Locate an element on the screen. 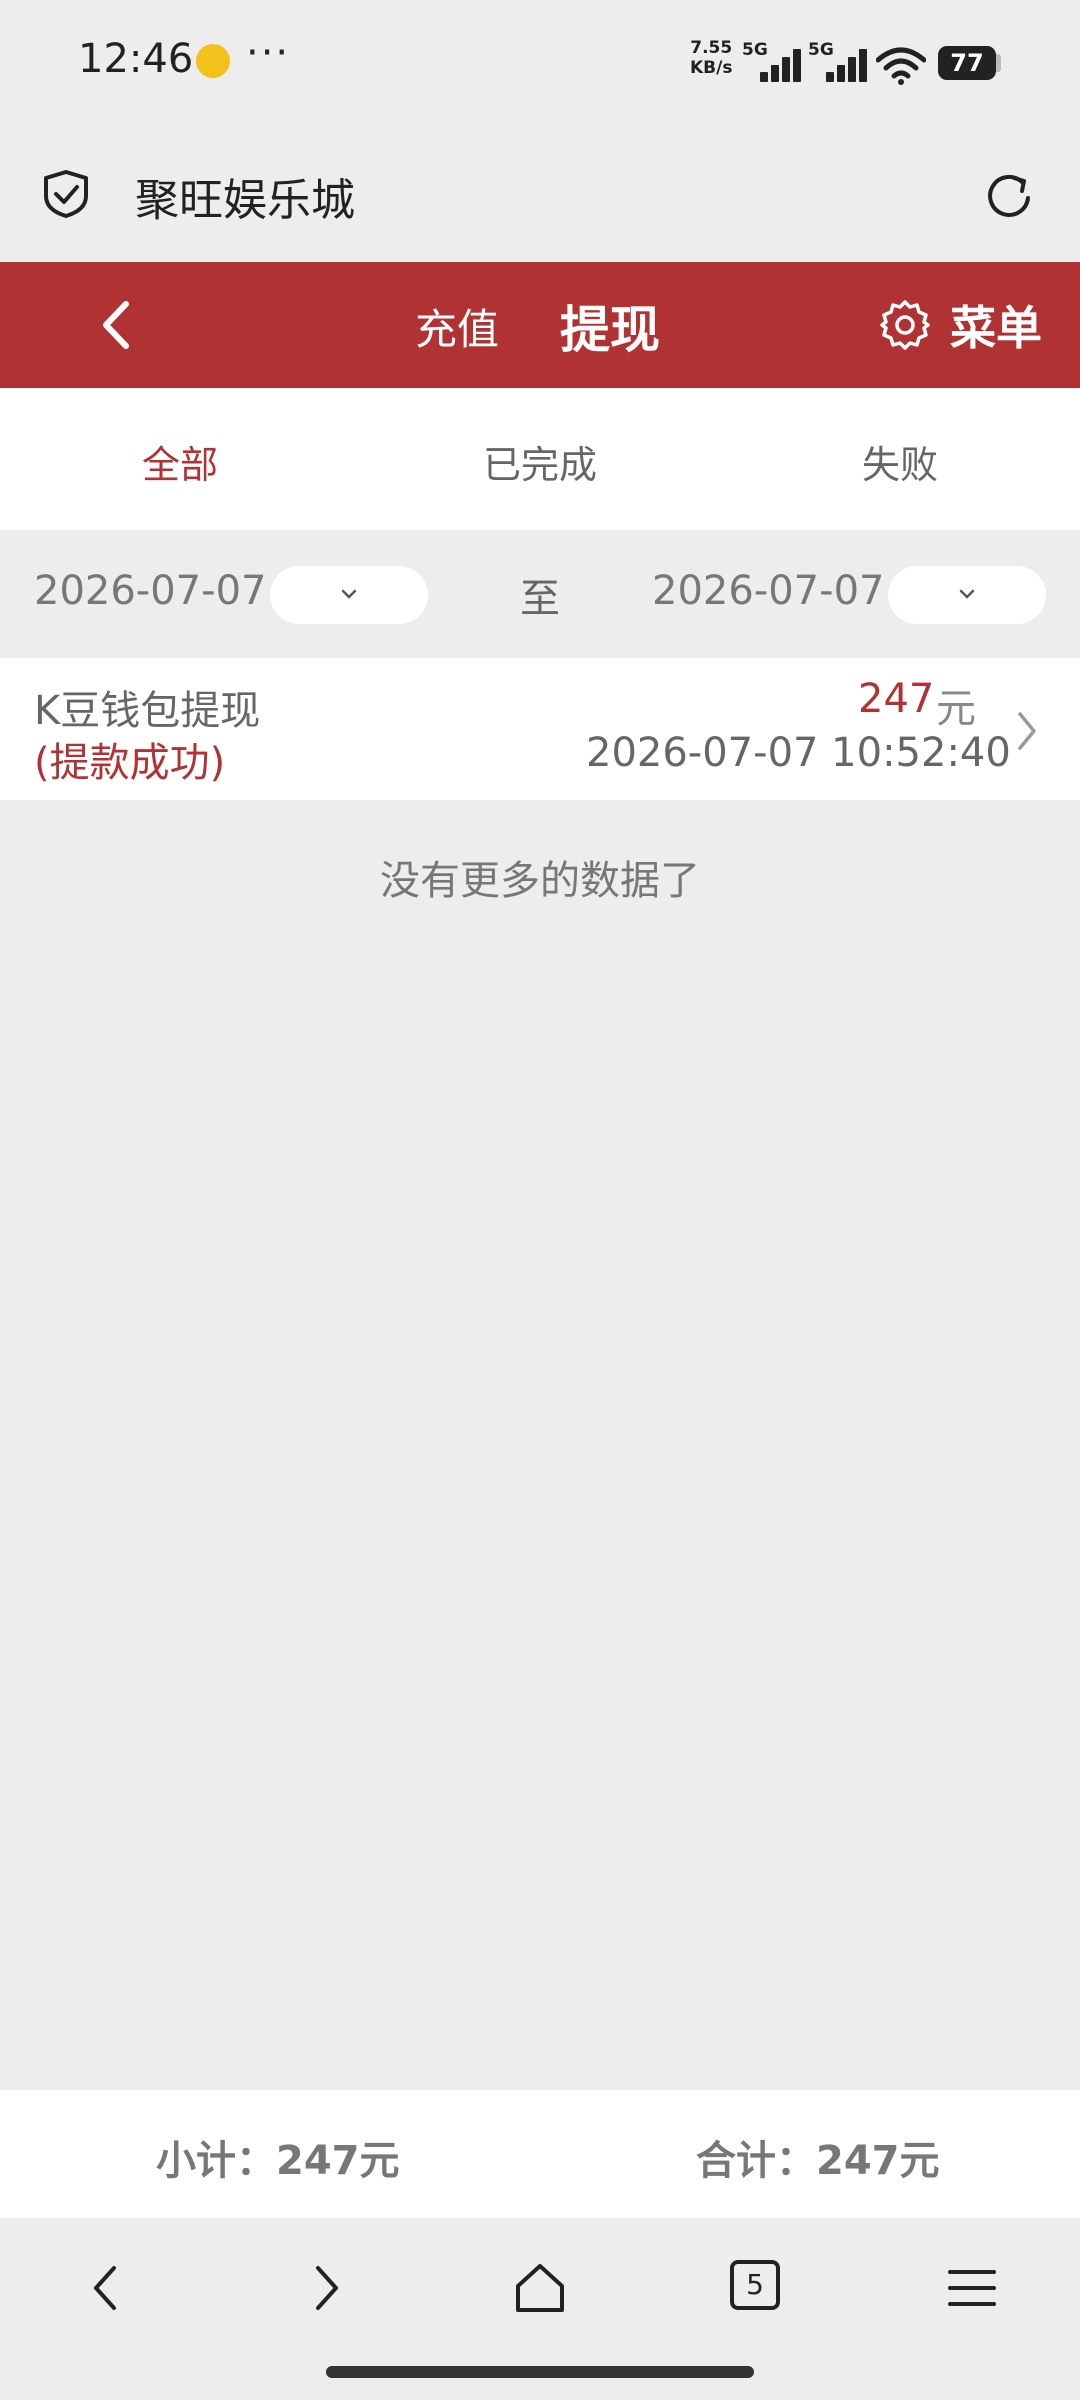 Image resolution: width=1080 pixels, height=2400 pixels. shield-check-icon is located at coordinates (66, 194).